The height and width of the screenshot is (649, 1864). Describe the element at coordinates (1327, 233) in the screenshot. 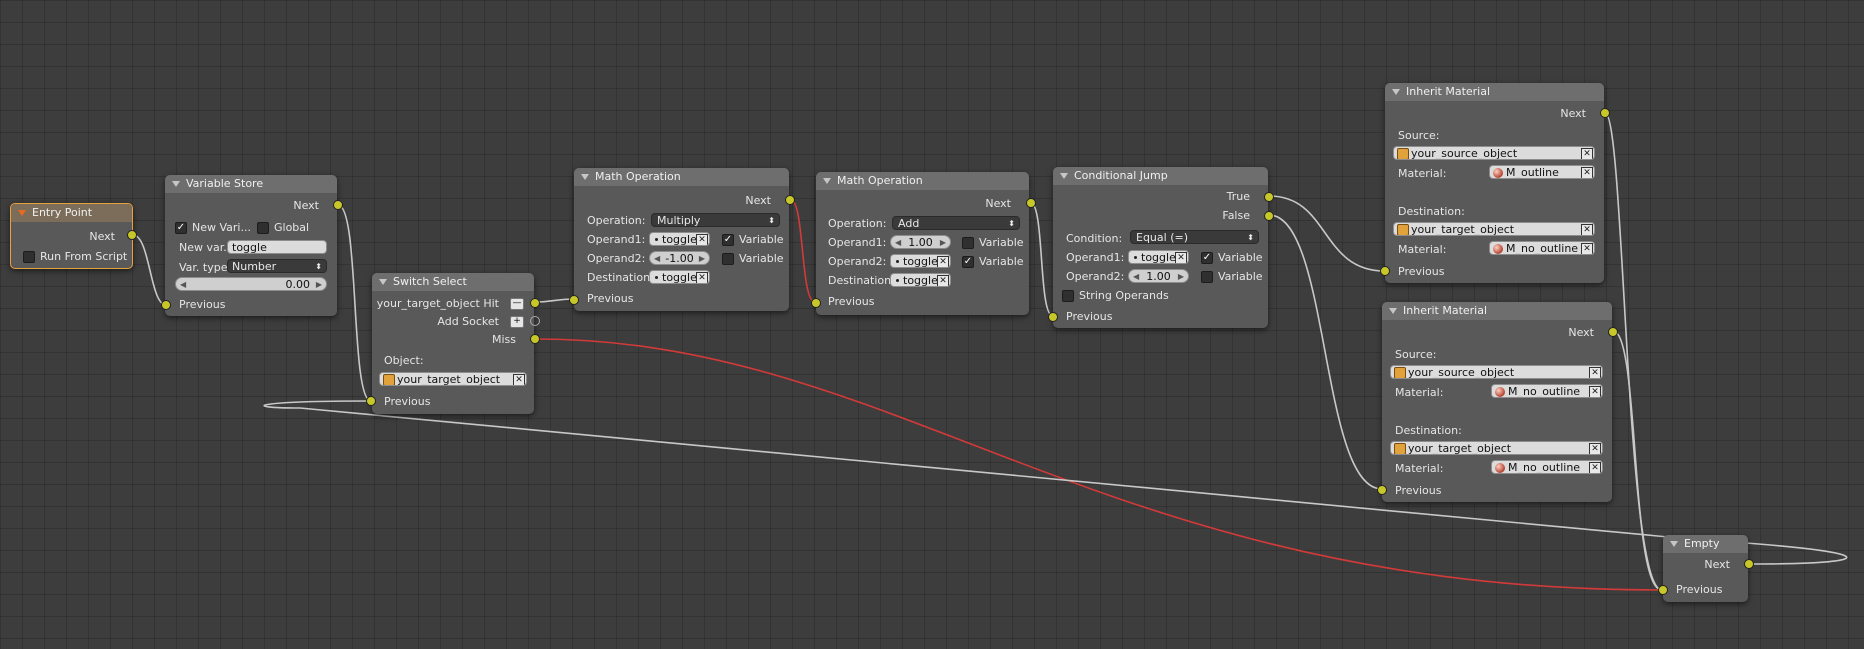

I see `link-true-to-inherit1` at that location.